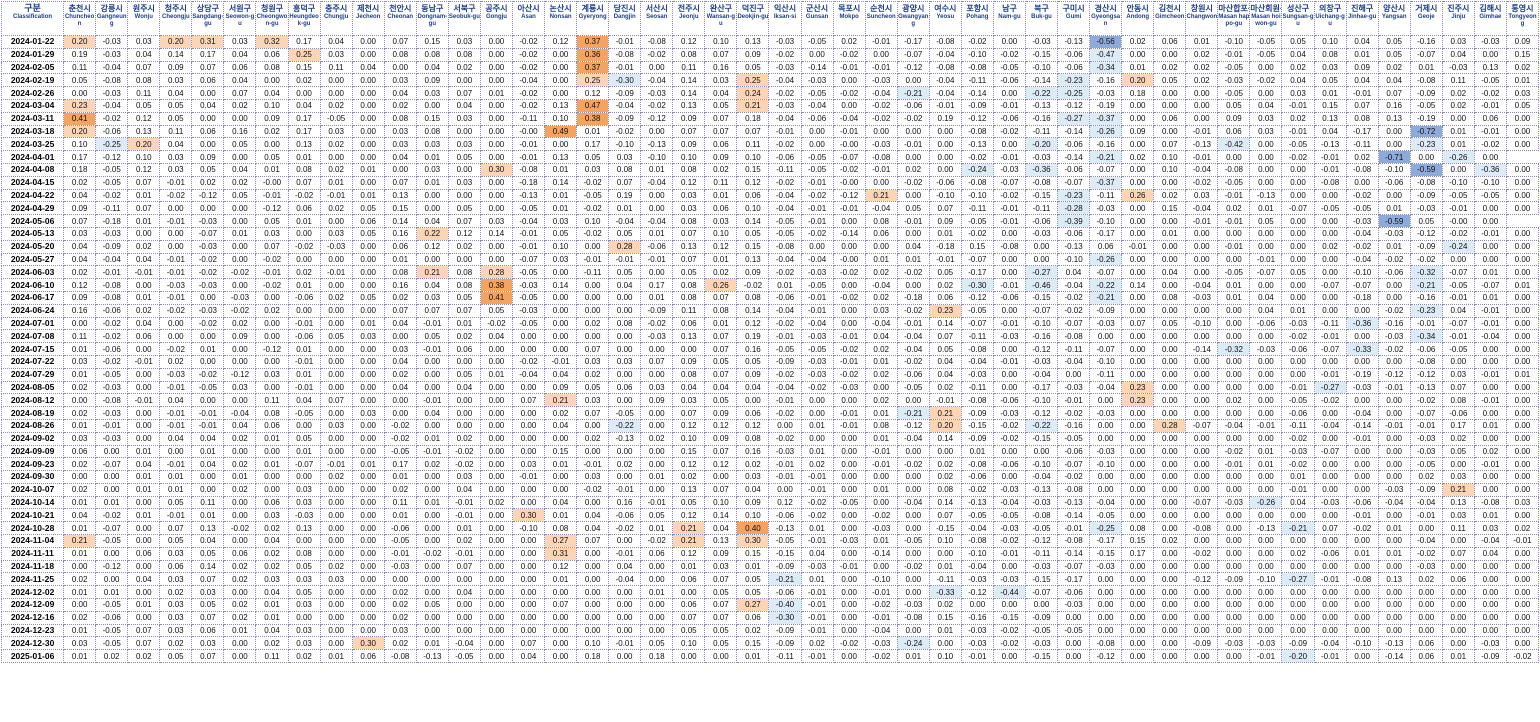 Image resolution: width=1540 pixels, height=722 pixels. Describe the element at coordinates (913, 18) in the screenshot. I see `column-header-gwangyang: 광양시 Gwangyang` at that location.